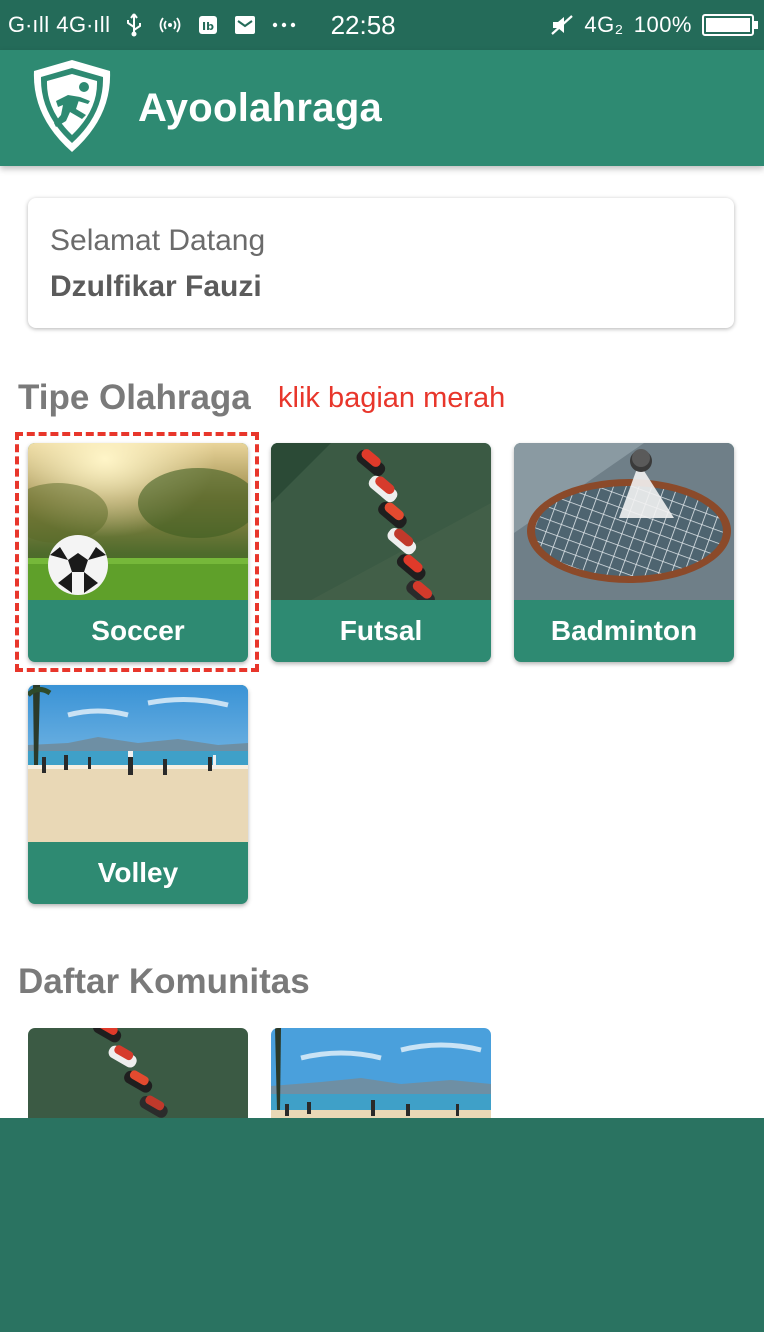  I want to click on sport-card-volley: Volley, so click(138, 794).